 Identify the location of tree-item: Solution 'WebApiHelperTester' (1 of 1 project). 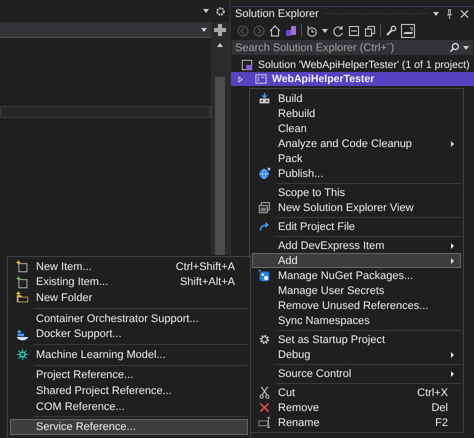
(352, 65).